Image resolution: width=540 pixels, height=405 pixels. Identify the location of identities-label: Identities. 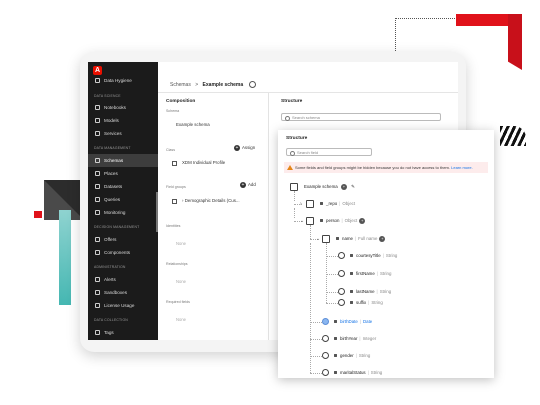
(173, 226).